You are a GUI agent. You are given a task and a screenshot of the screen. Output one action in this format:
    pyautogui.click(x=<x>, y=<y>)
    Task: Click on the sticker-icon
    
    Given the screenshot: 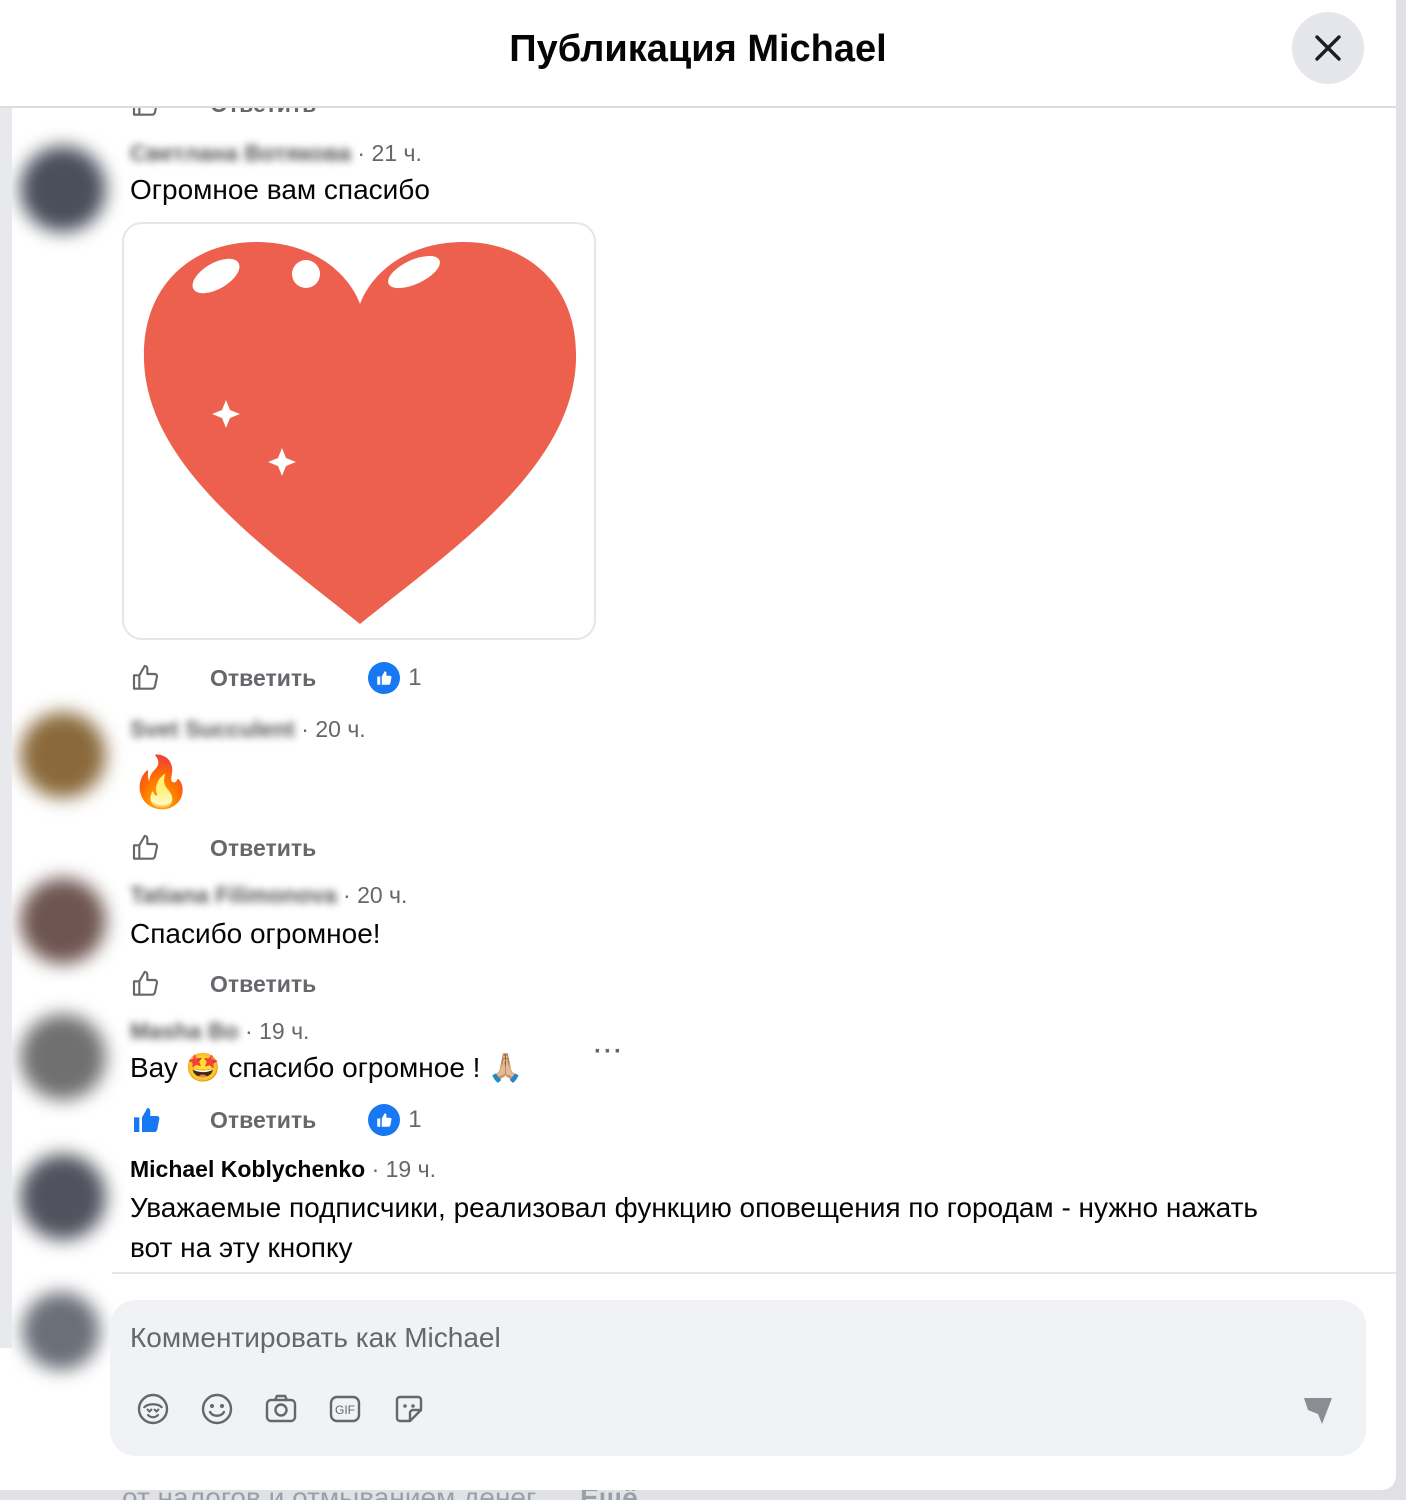 What is the action you would take?
    pyautogui.click(x=409, y=1409)
    